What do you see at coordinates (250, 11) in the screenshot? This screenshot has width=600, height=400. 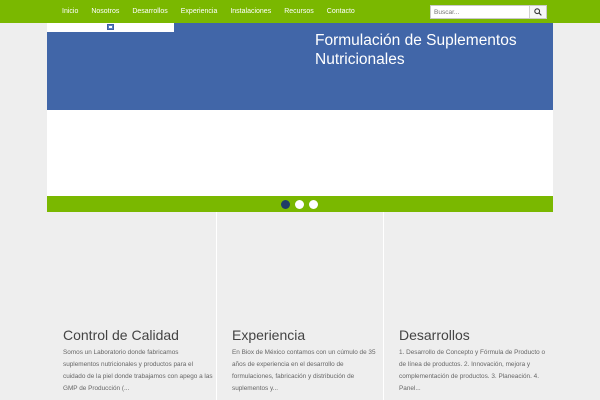 I see `nav-item-instalaciones: Instalaciones` at bounding box center [250, 11].